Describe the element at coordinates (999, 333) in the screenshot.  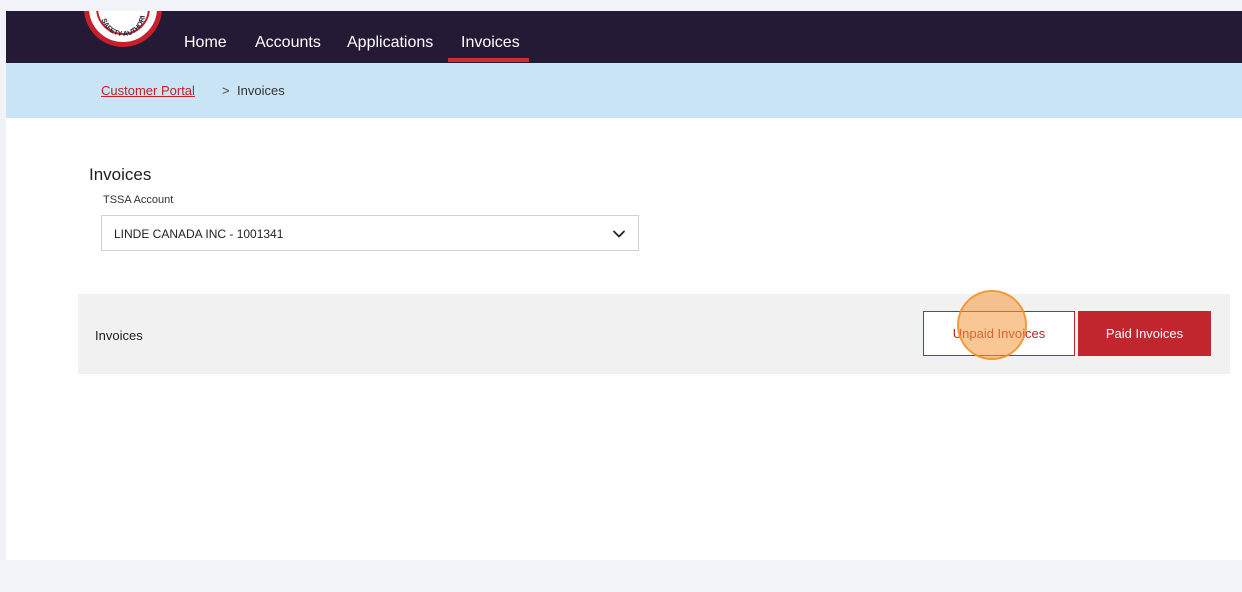
I see `unpaid-invoices-button: Unpaid Invoices` at that location.